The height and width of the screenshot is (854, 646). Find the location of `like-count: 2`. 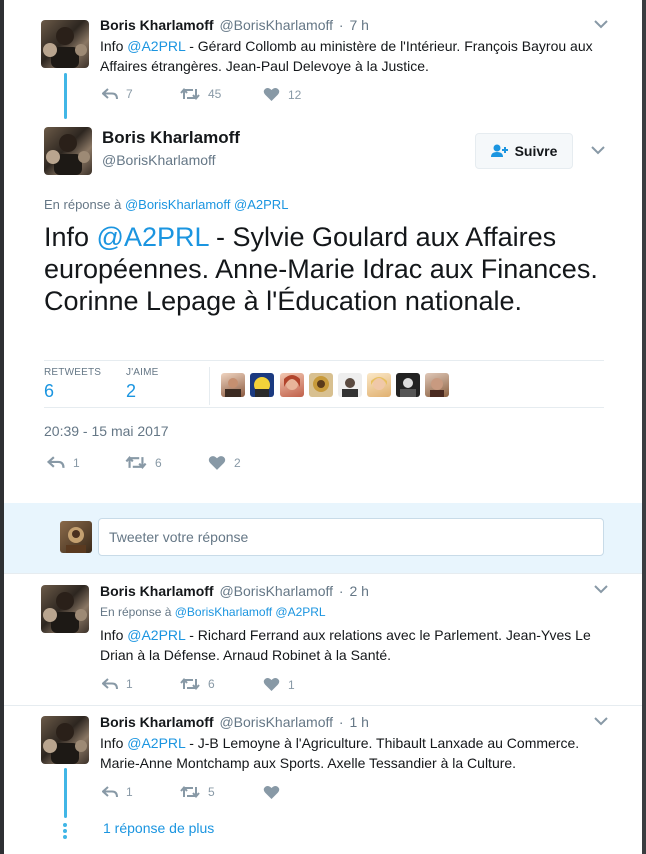

like-count: 2 is located at coordinates (237, 463).